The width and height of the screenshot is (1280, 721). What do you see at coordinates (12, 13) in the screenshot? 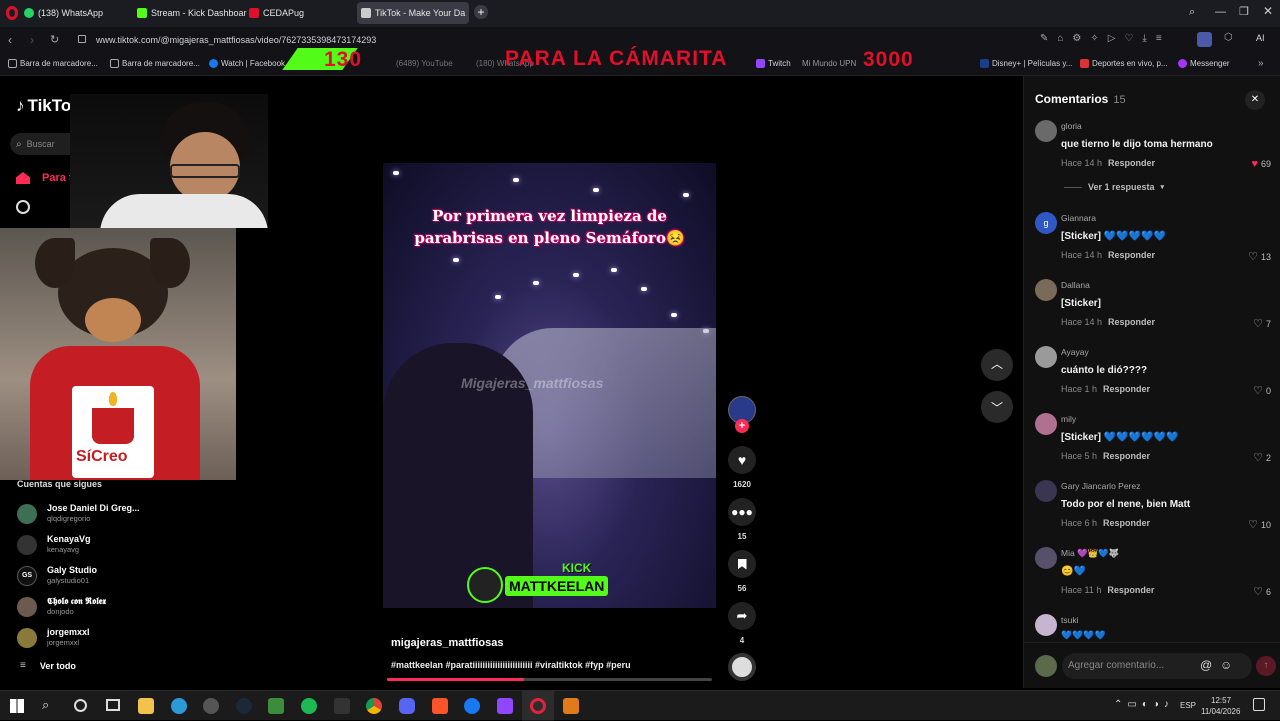
I see `opera-logo-icon` at bounding box center [12, 13].